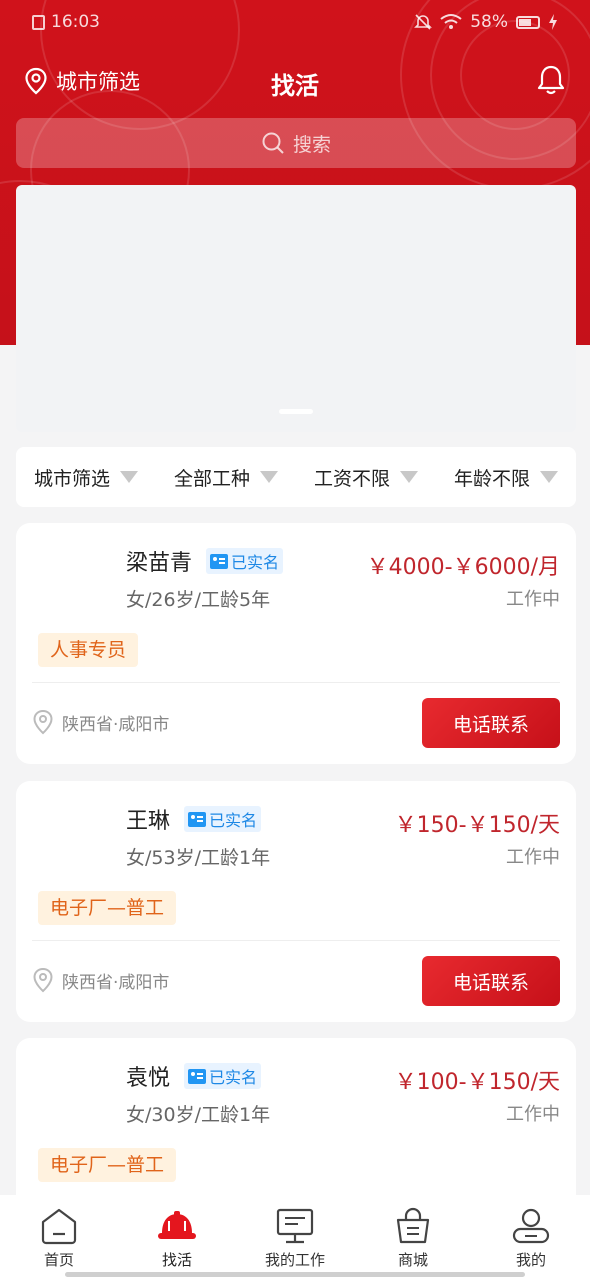  Describe the element at coordinates (294, 1260) in the screenshot. I see `tab-label: 我的工作` at that location.